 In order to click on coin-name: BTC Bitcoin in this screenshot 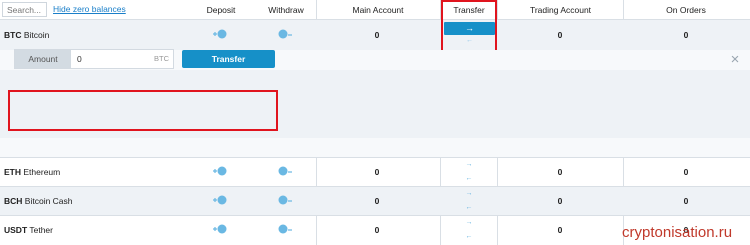, I will do `click(26, 35)`.